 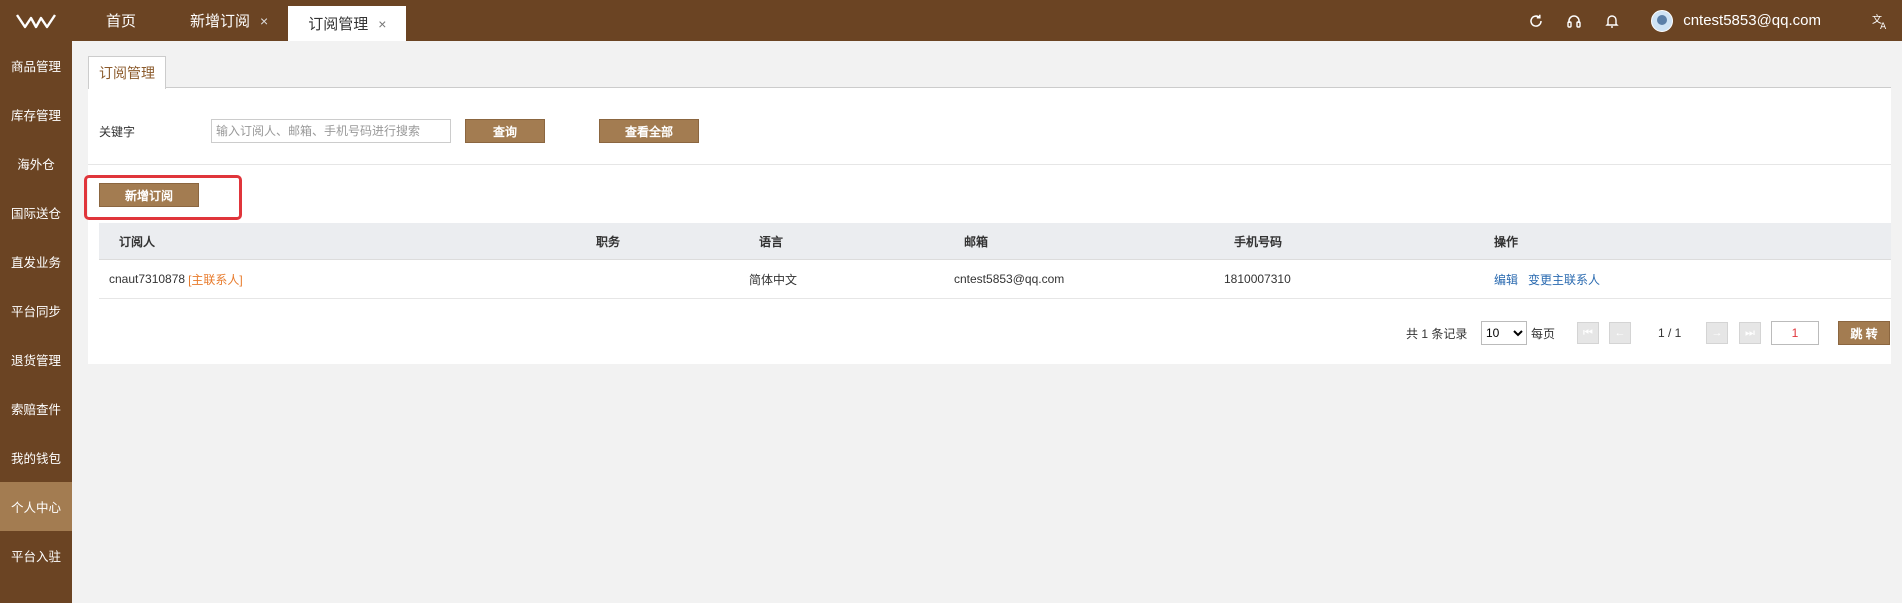 I want to click on edit-link: 编辑, so click(x=1506, y=279).